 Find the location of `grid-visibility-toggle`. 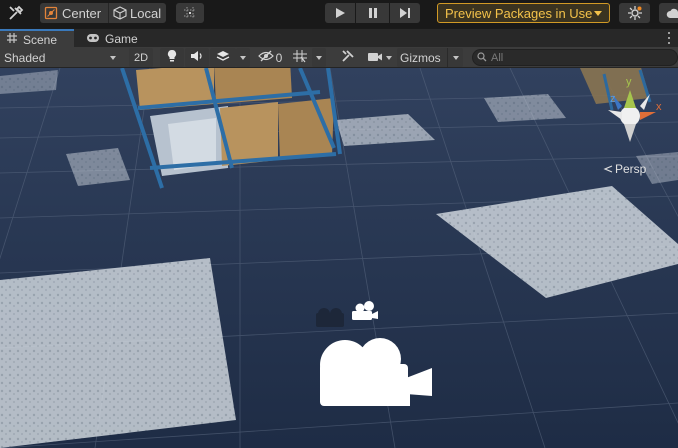

grid-visibility-toggle is located at coordinates (300, 57).